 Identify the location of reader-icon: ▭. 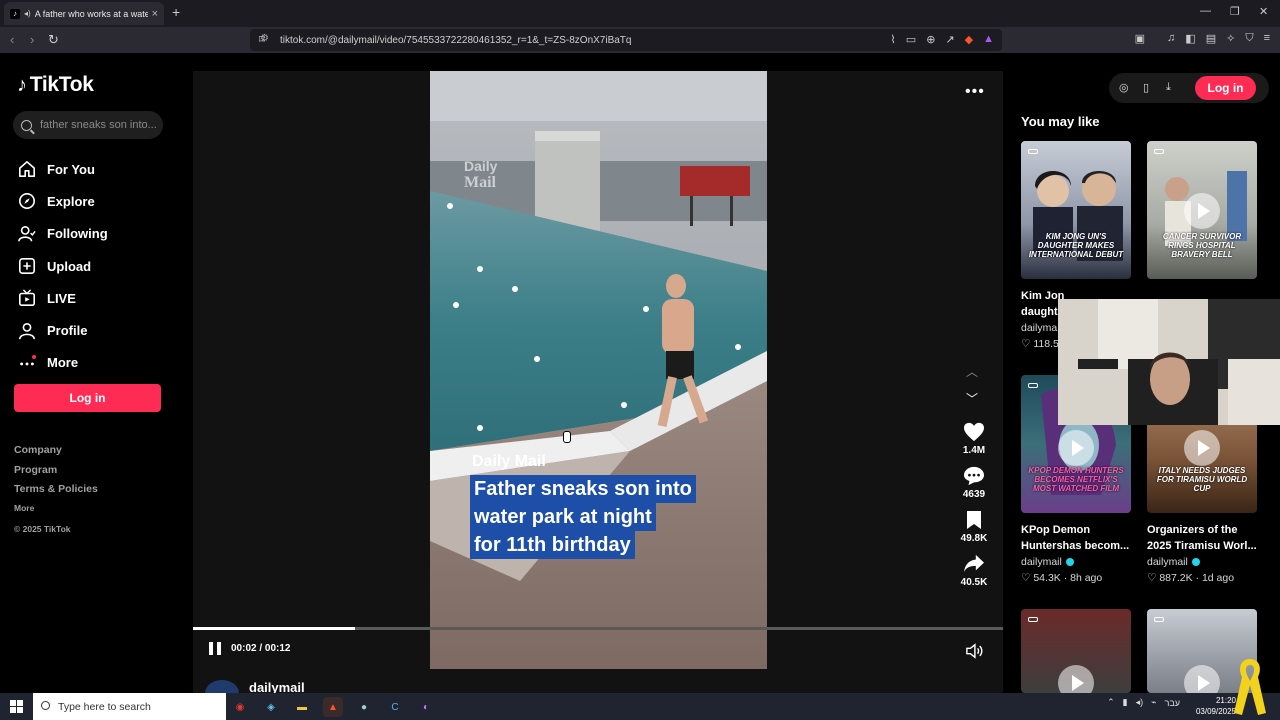
(911, 39).